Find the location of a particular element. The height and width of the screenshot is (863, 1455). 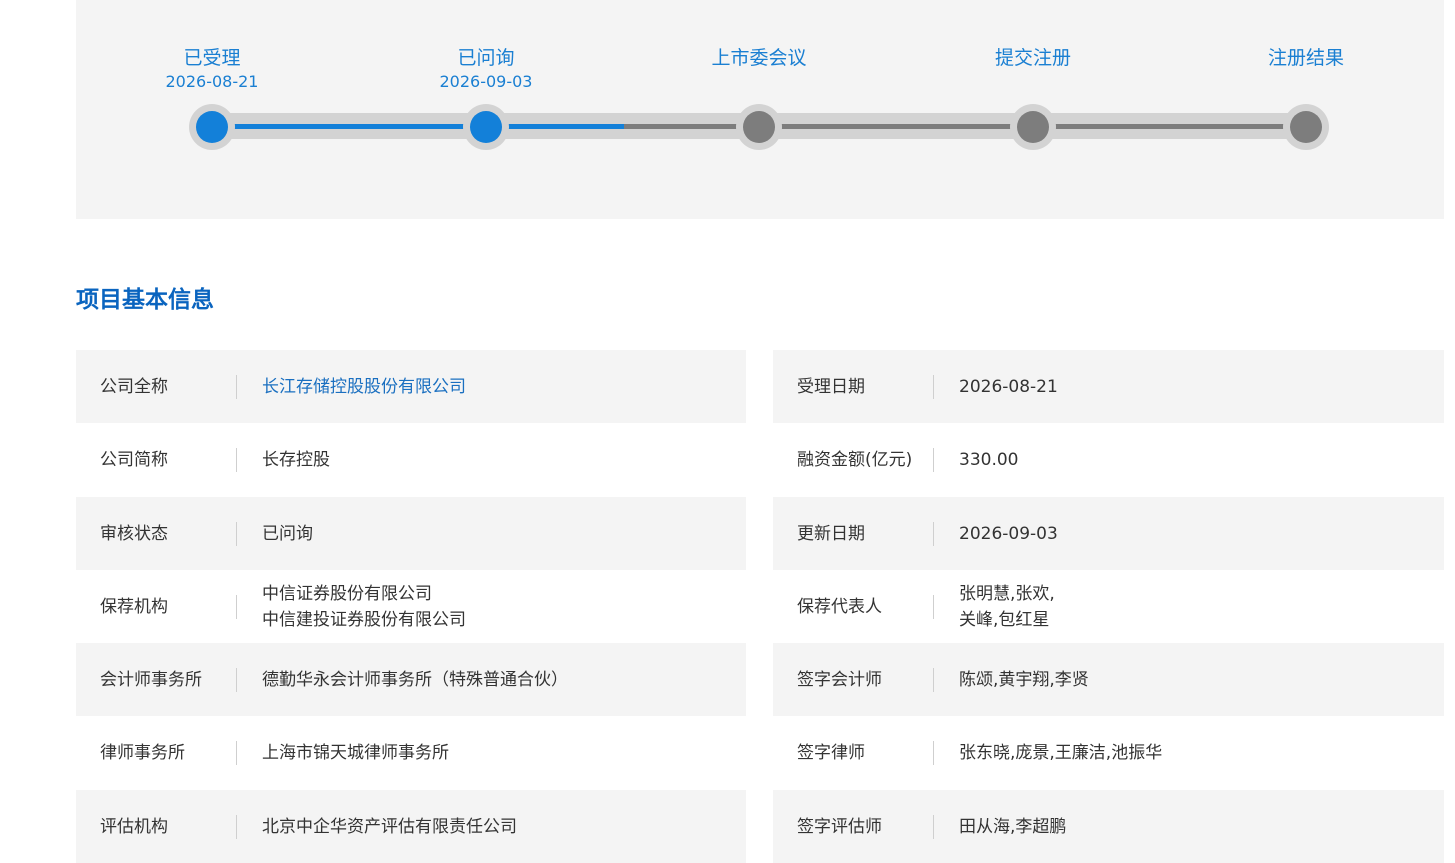

section-title: 项目基本信息 is located at coordinates (145, 300).